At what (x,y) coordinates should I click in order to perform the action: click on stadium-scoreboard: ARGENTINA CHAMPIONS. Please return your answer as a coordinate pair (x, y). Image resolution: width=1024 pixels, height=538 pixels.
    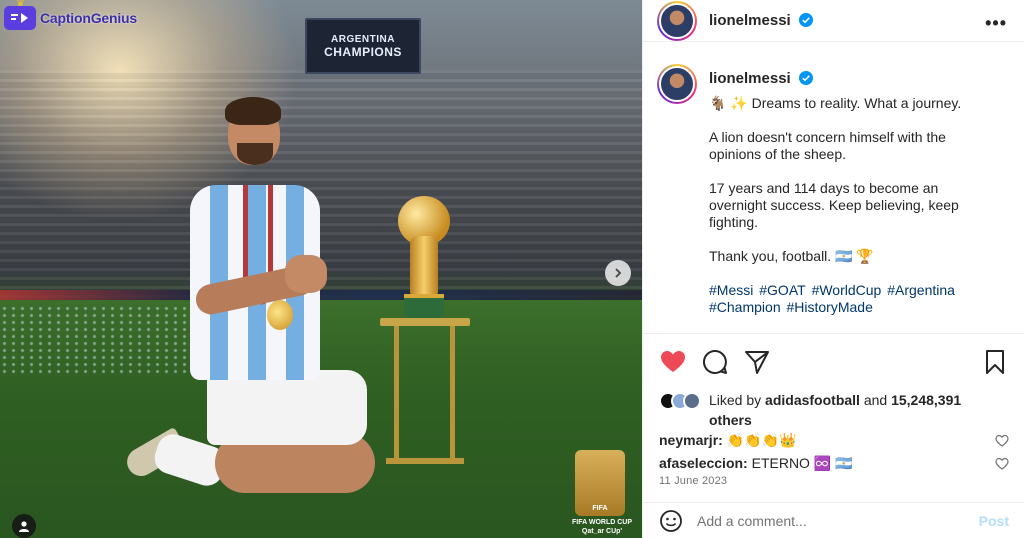
    Looking at the image, I should click on (363, 46).